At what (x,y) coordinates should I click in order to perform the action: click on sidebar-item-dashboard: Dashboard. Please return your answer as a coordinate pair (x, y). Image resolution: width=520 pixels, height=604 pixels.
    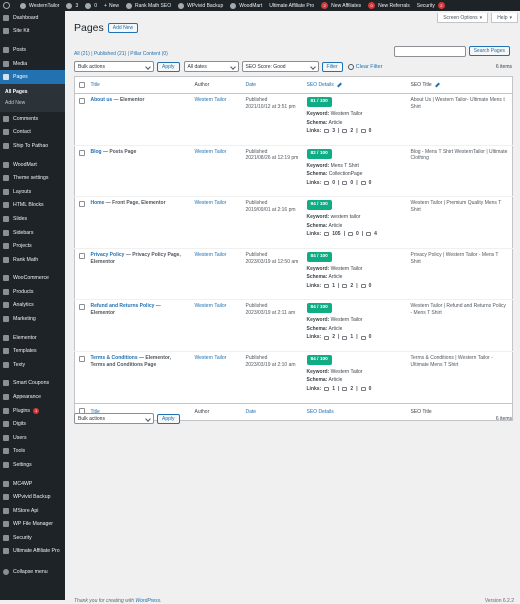
    Looking at the image, I should click on (32, 18).